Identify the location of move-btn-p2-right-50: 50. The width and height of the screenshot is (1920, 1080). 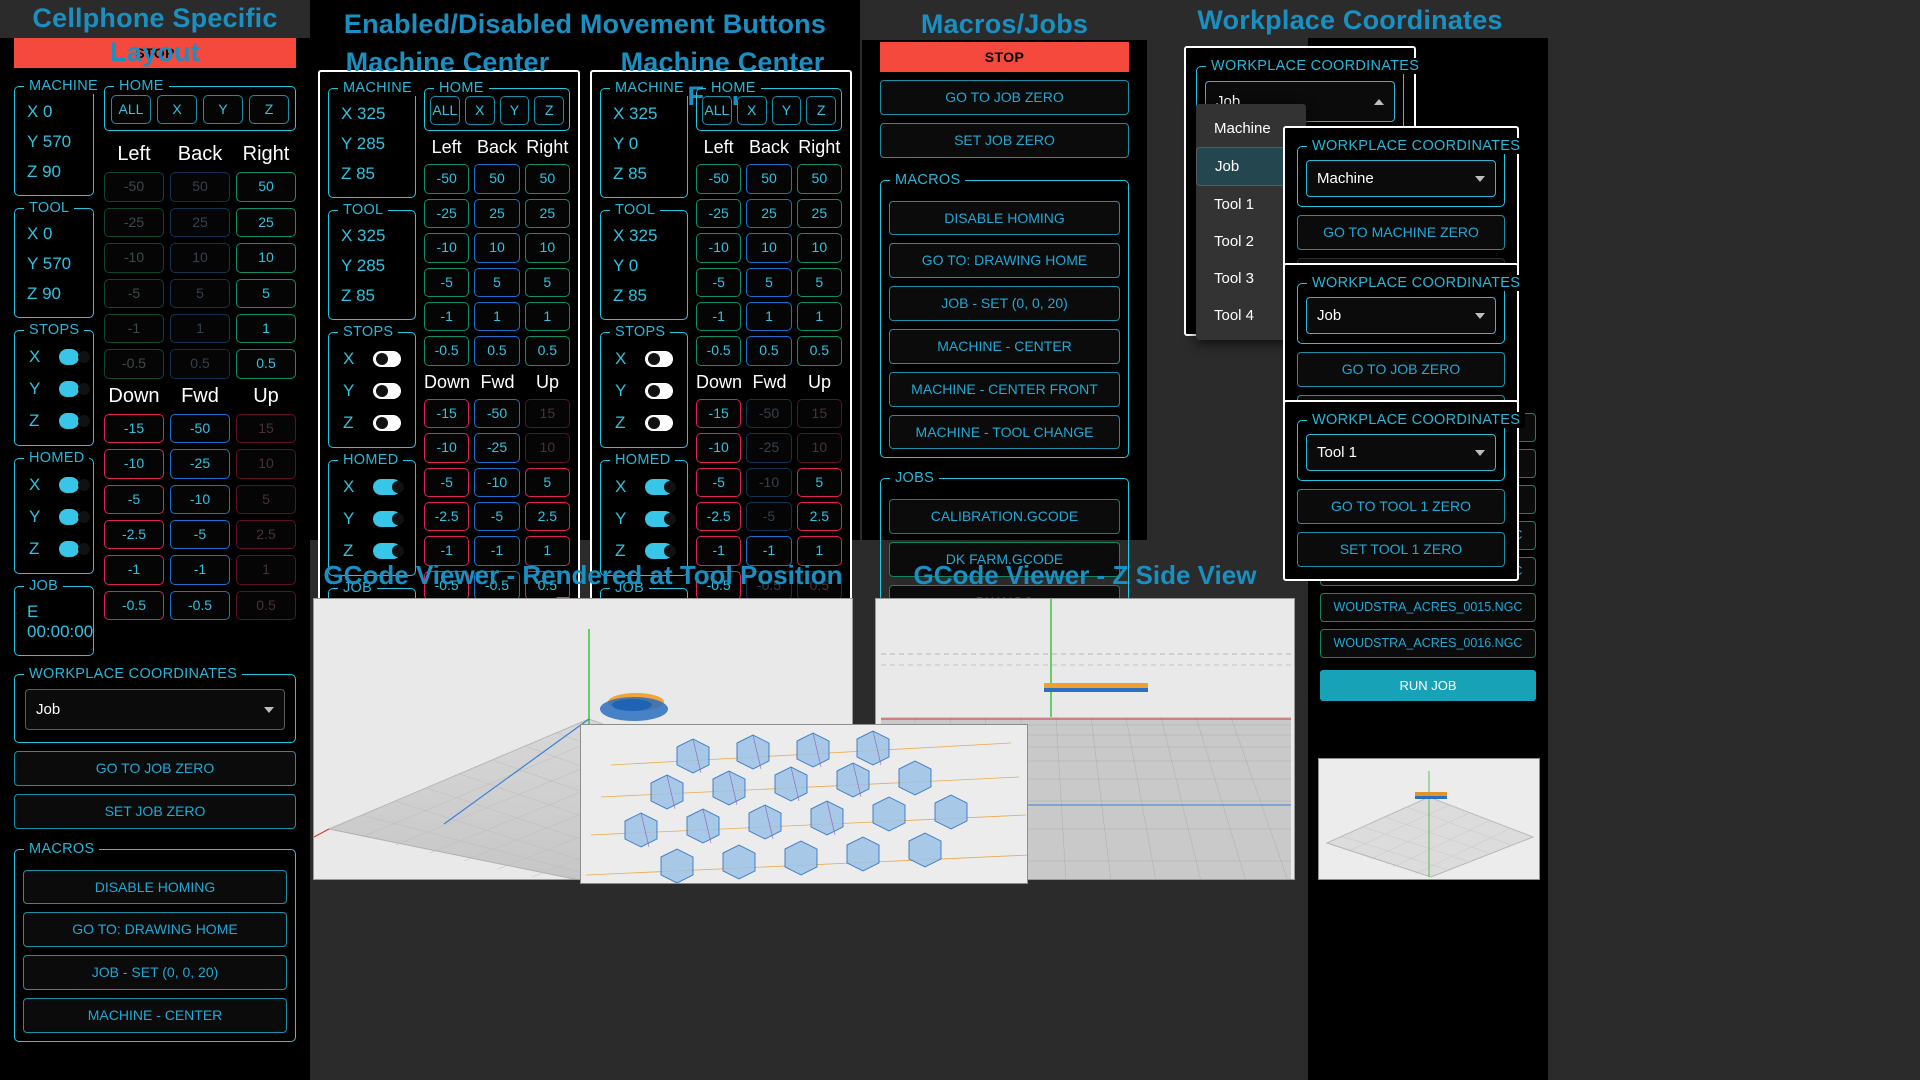
(547, 179).